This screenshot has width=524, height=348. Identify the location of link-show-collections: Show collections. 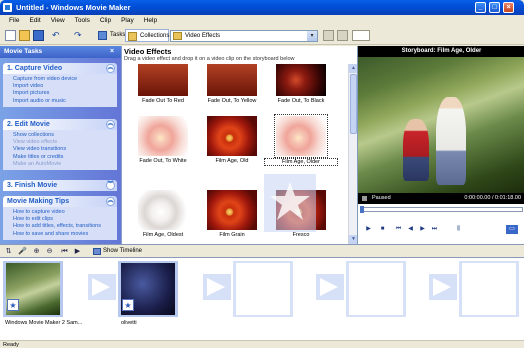
(65, 135).